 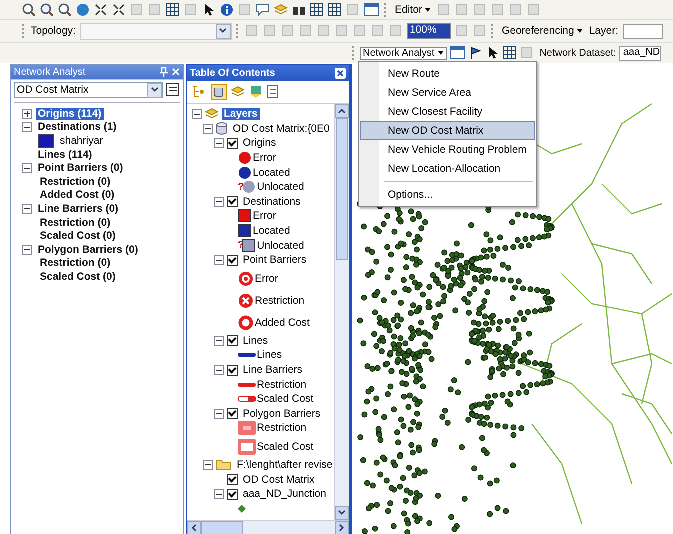 What do you see at coordinates (255, 340) in the screenshot?
I see `layer-name: Lines` at bounding box center [255, 340].